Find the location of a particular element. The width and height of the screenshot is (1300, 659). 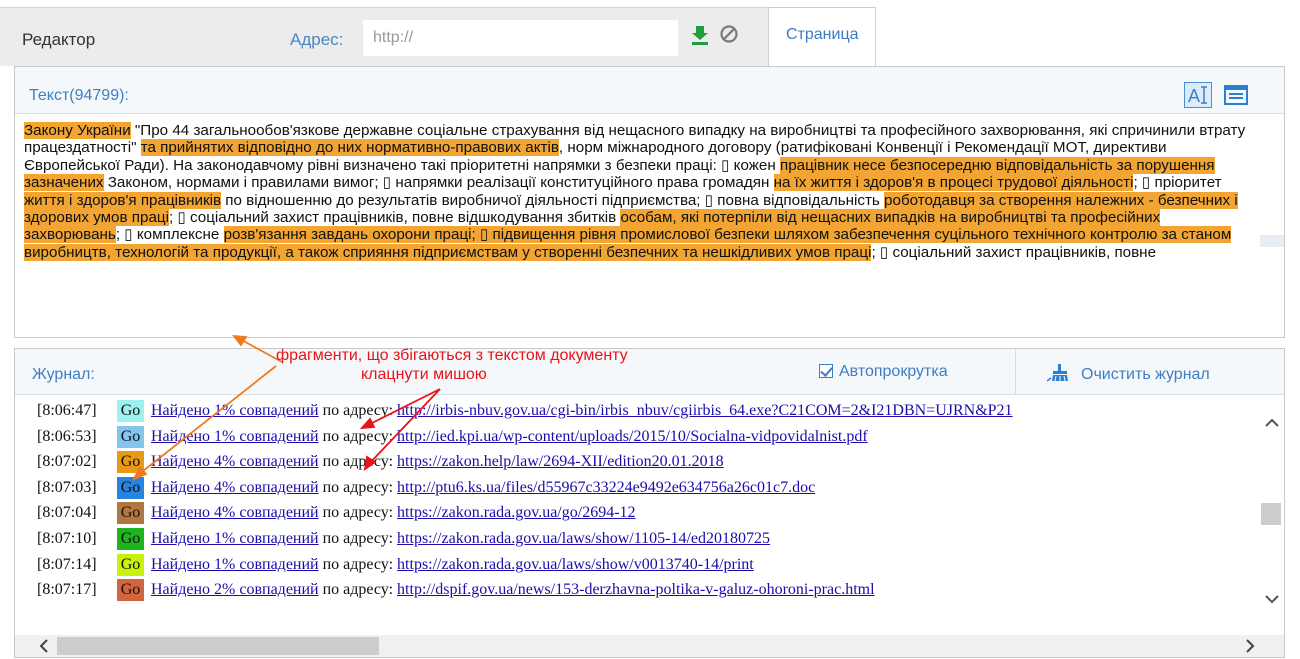

clear-log-button: Очистить журнал is located at coordinates (1128, 375).